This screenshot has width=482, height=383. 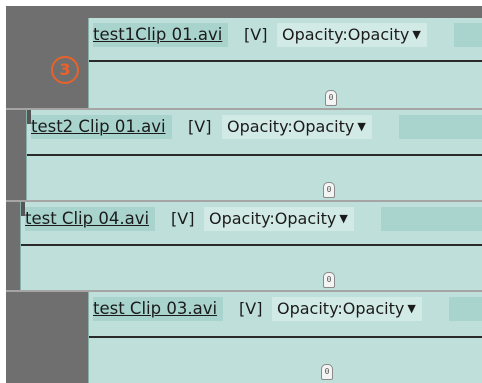 I want to click on clip-header: test Clip 03.avi [V] Opacity:Opacity ▼, so click(x=285, y=307).